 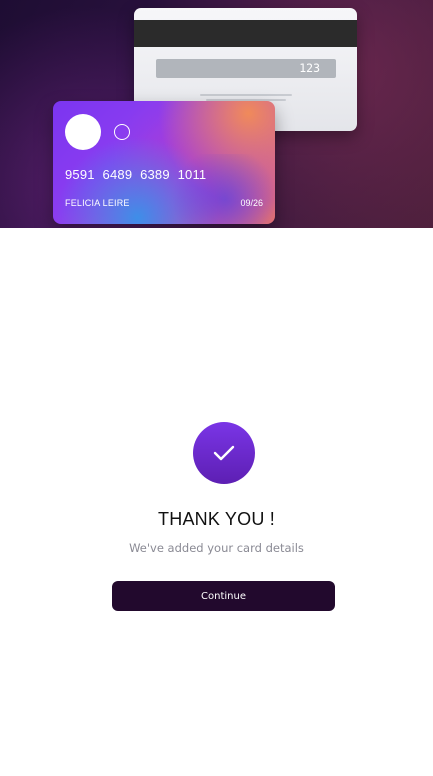 What do you see at coordinates (309, 68) in the screenshot?
I see `cvv-number: 123` at bounding box center [309, 68].